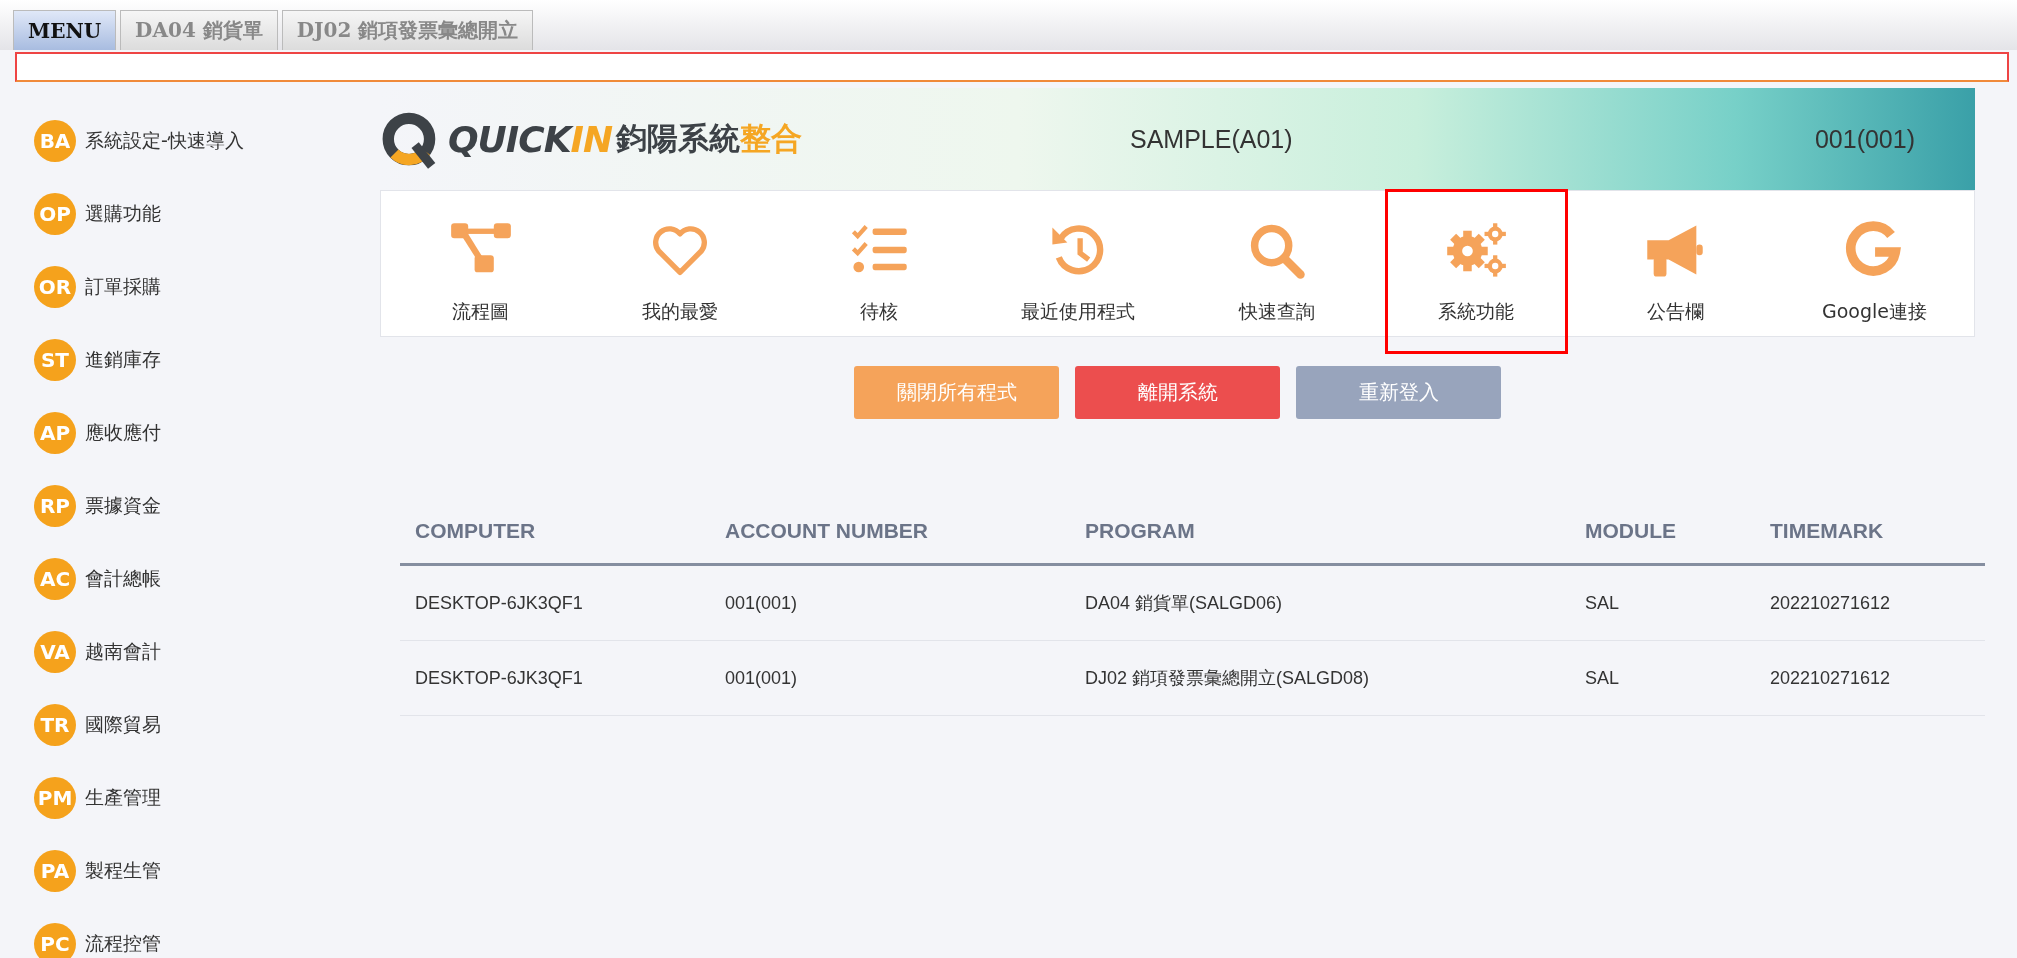  Describe the element at coordinates (680, 271) in the screenshot. I see `shortcut-item: 我的最愛` at that location.